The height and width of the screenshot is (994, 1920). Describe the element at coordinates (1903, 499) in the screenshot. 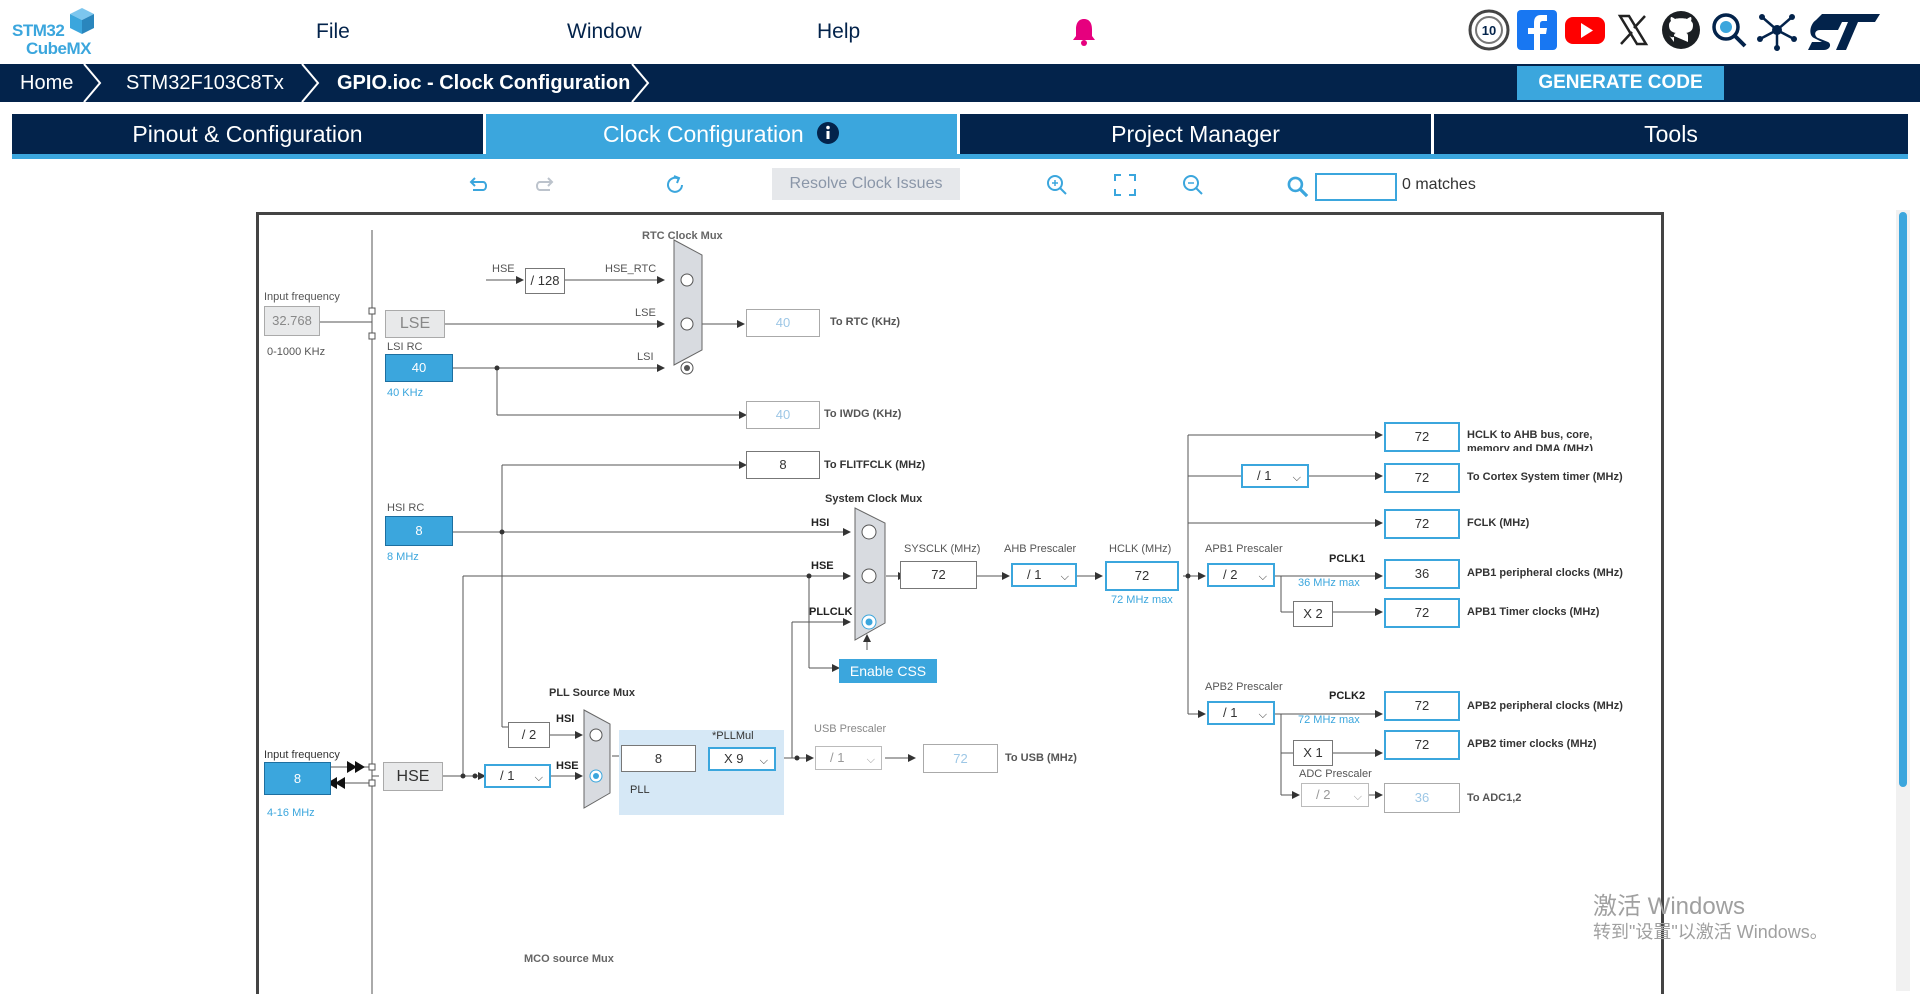

I see `vertical-scrollbar-thumb` at that location.